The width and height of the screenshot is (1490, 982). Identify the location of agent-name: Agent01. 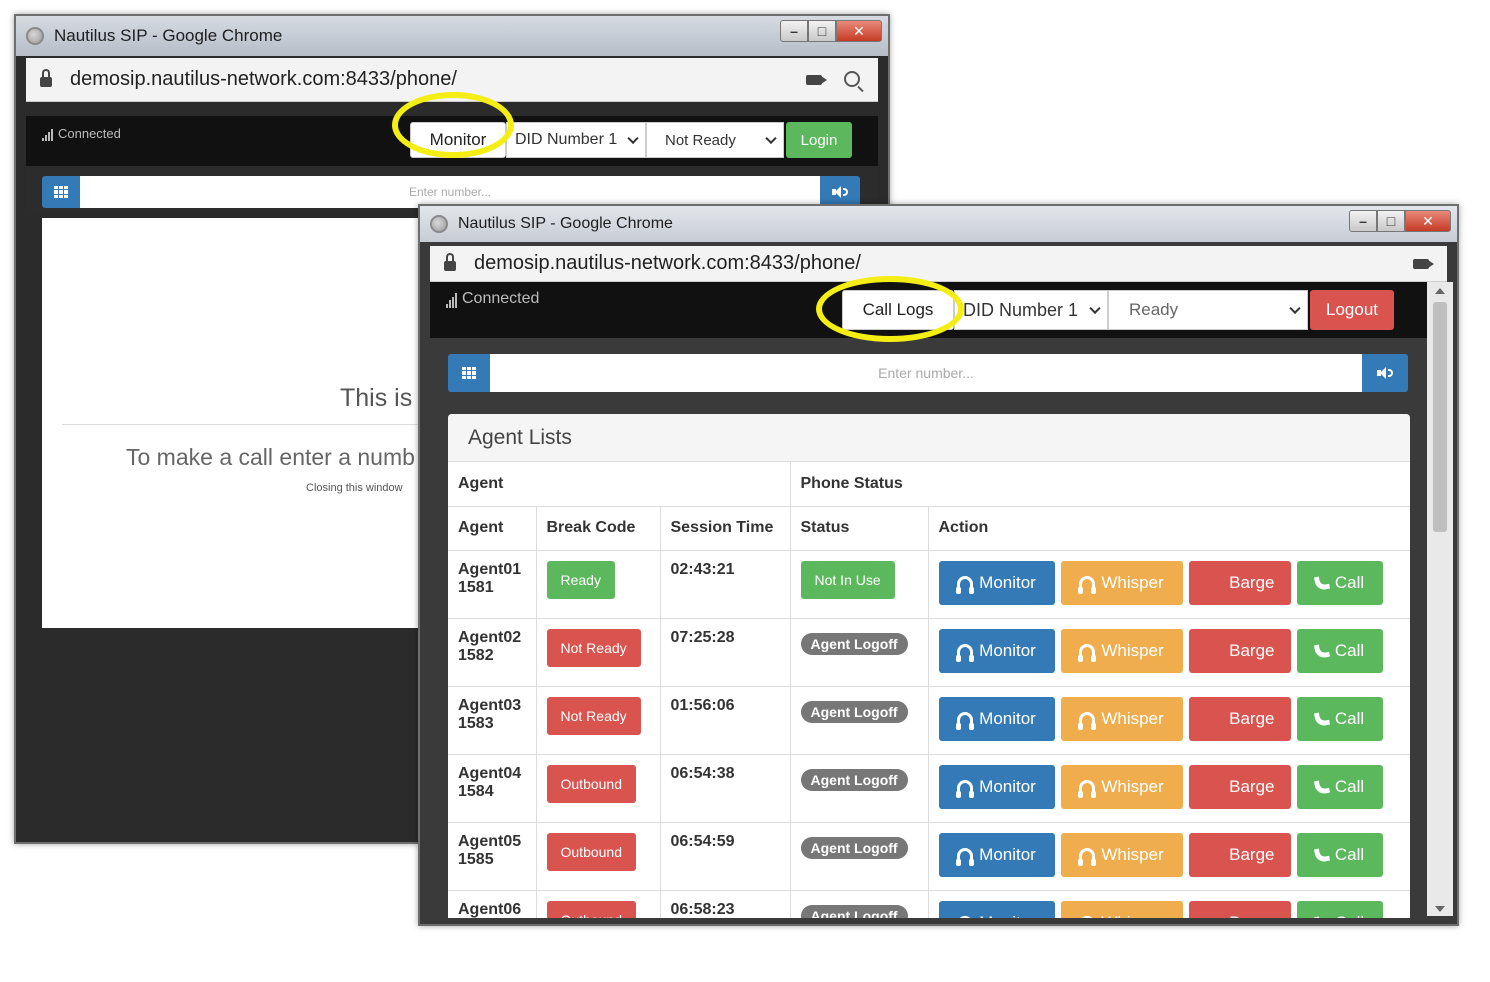
(490, 569).